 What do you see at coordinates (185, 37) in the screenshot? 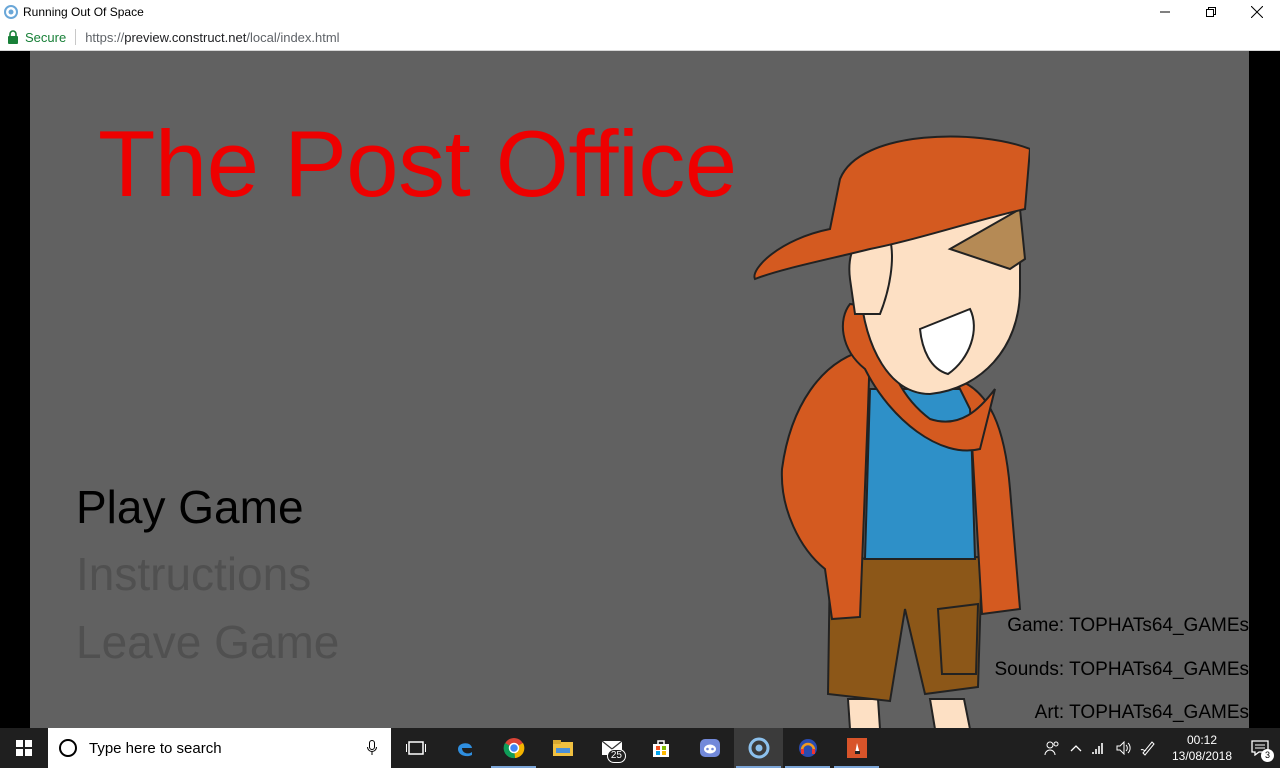
I see `url-host: preview.construct.net` at bounding box center [185, 37].